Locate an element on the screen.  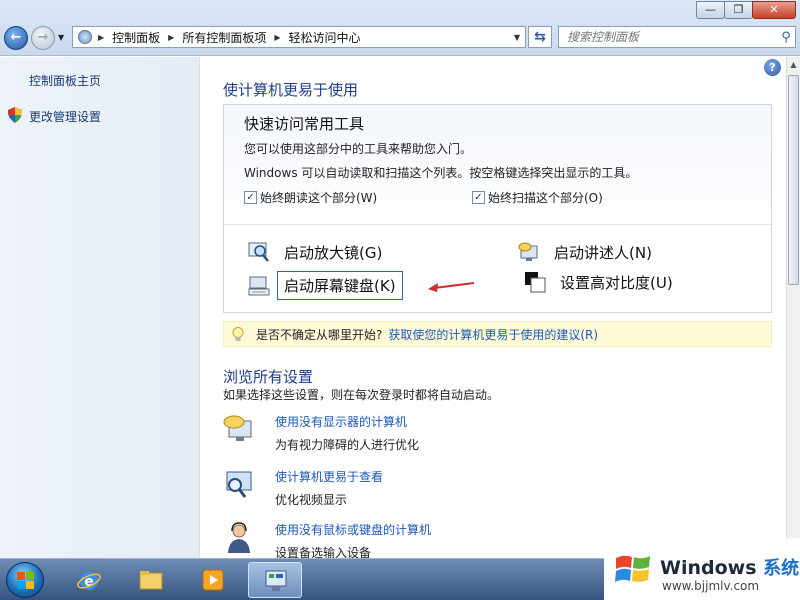
magnifier-icon is located at coordinates (258, 252).